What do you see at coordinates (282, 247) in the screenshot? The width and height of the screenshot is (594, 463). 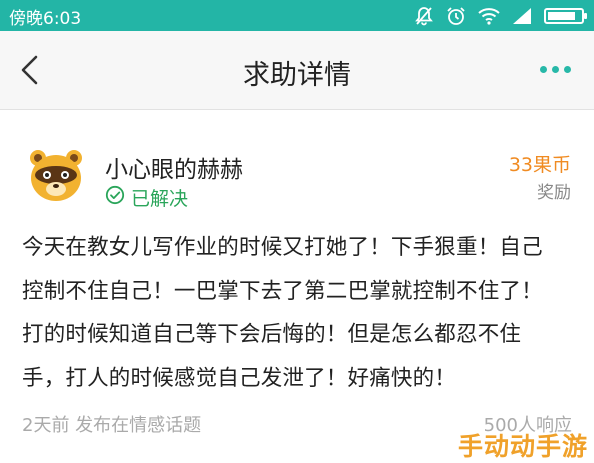 I see `content-line: 今天在教女儿写作业的时候又打她了！下手狠重！自己` at bounding box center [282, 247].